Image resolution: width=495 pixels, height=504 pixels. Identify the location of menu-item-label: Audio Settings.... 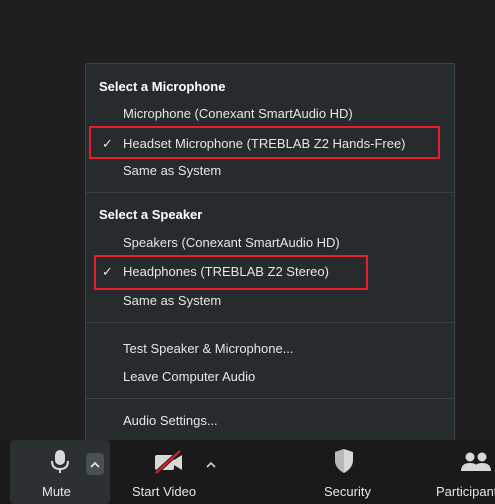
(170, 420).